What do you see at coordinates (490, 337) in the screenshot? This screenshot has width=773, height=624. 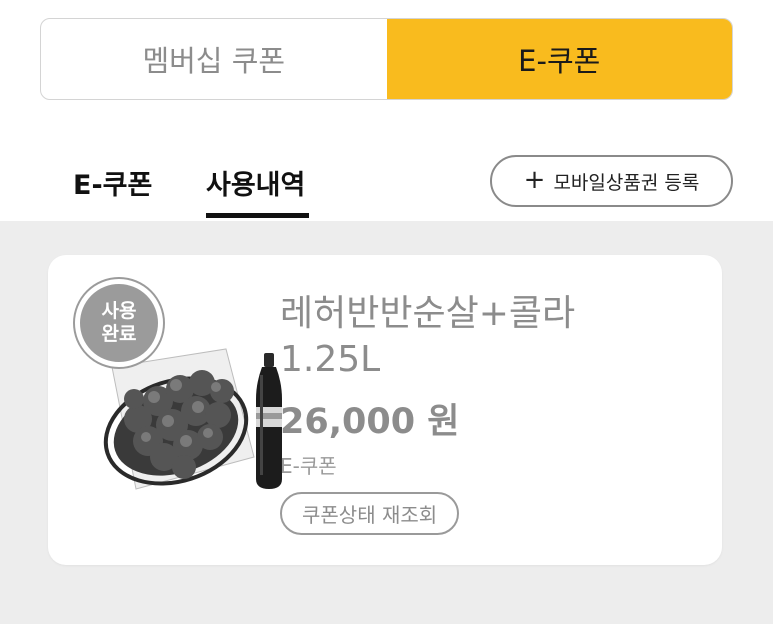 I see `product-title: 레허반반순살+콜라 1.25L` at bounding box center [490, 337].